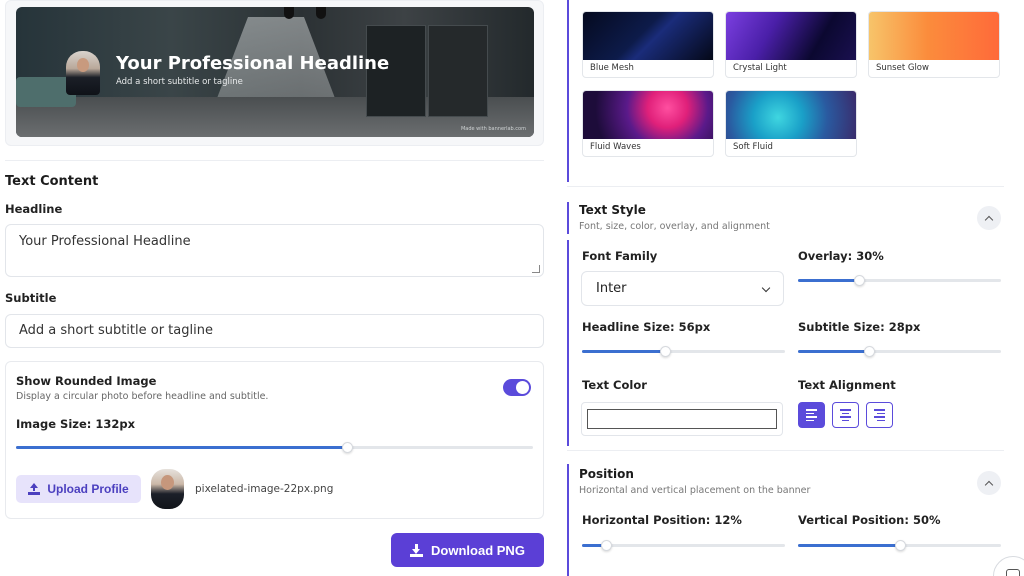 This screenshot has height=576, width=1024. What do you see at coordinates (682, 288) in the screenshot?
I see `font-family-select: Inter` at bounding box center [682, 288].